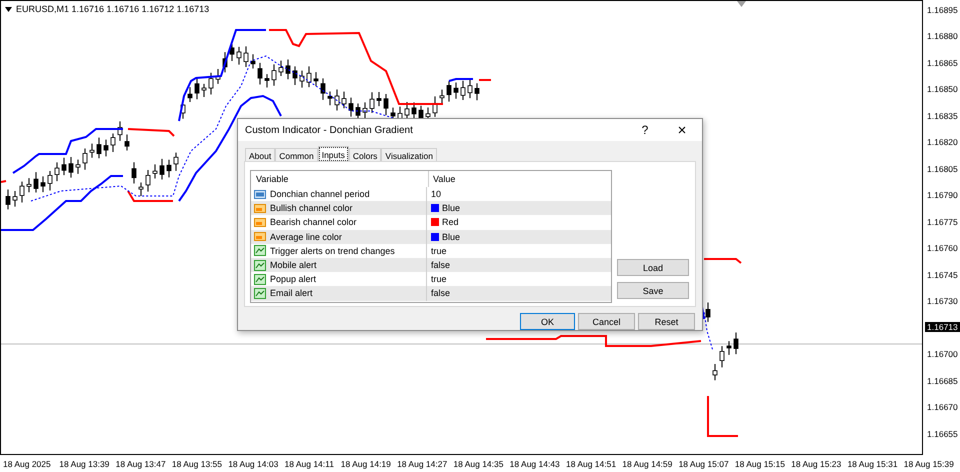 The width and height of the screenshot is (960, 472). Describe the element at coordinates (704, 463) in the screenshot. I see `time-label: 18 Aug 15:07` at that location.